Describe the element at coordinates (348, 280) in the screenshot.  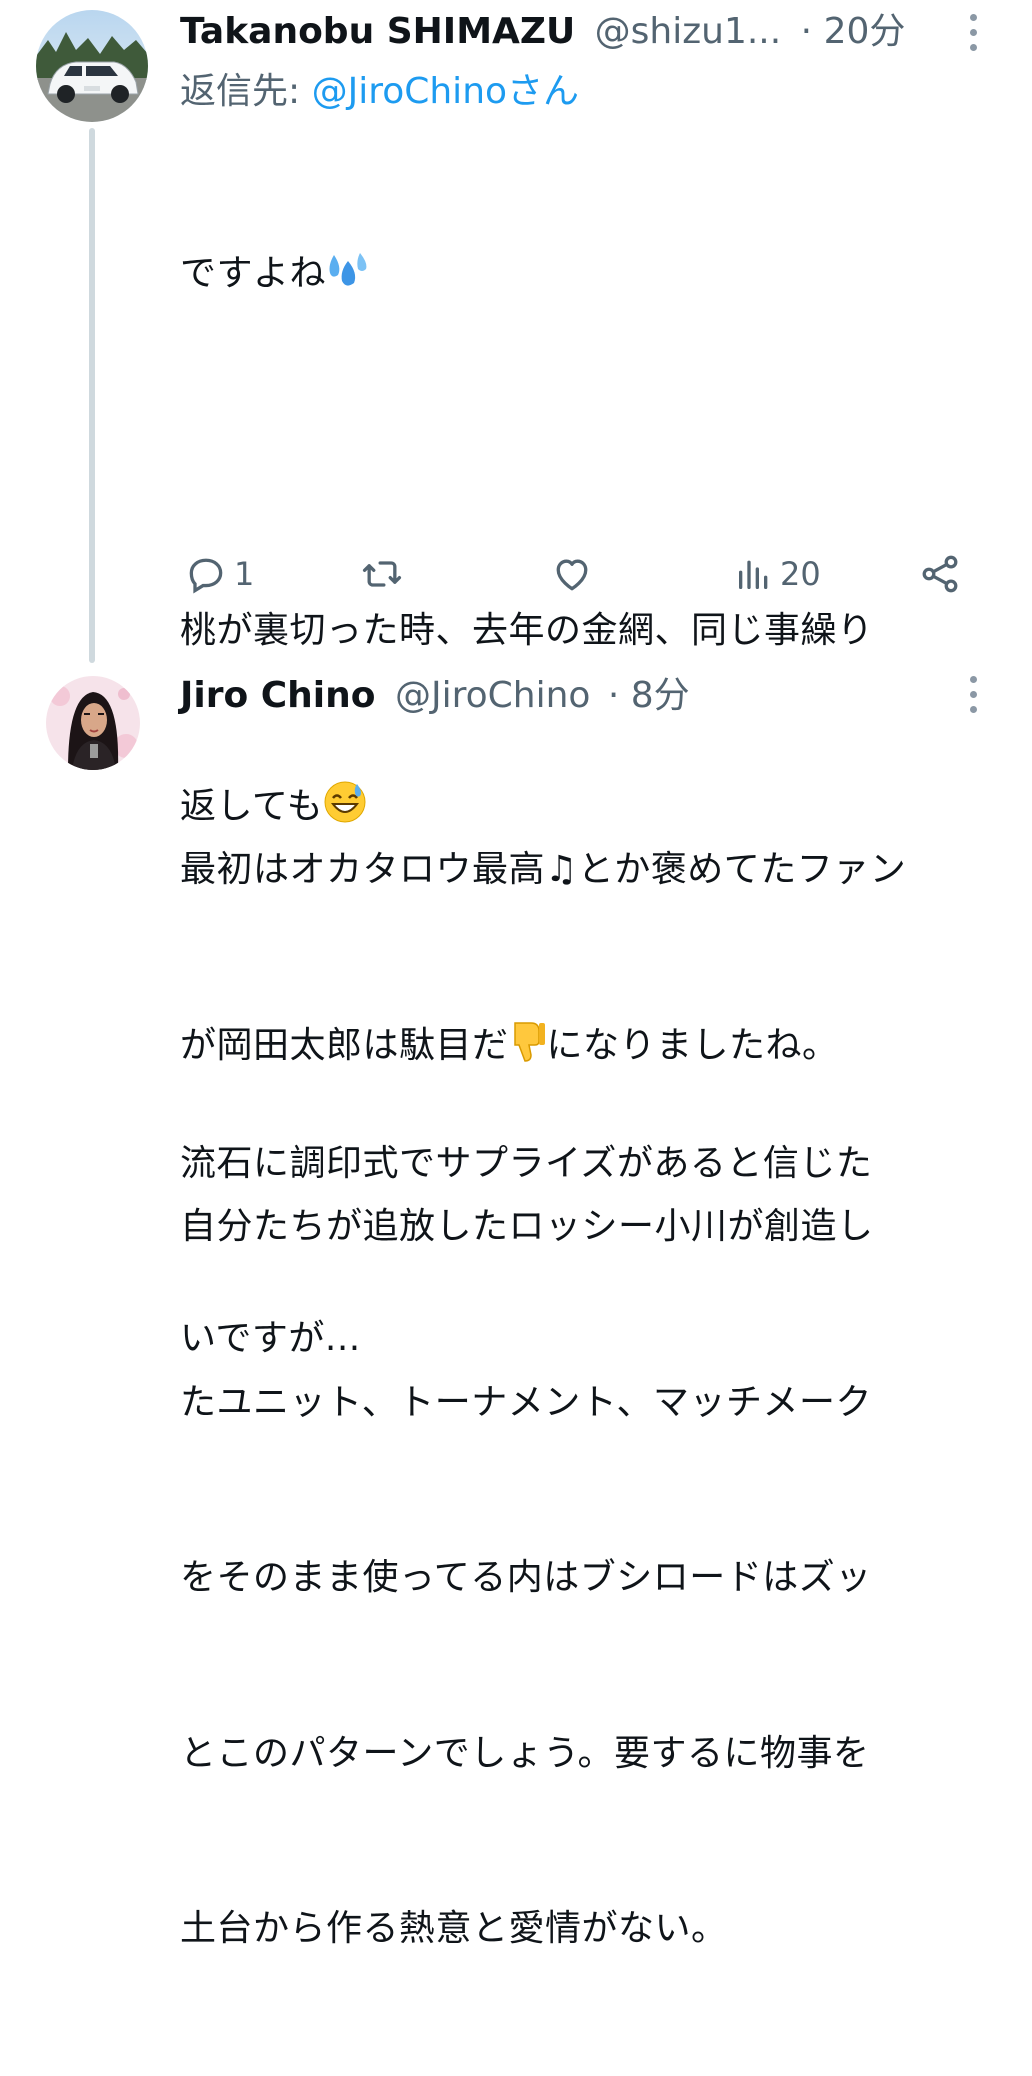
I see `sweat-droplets-emoji` at that location.